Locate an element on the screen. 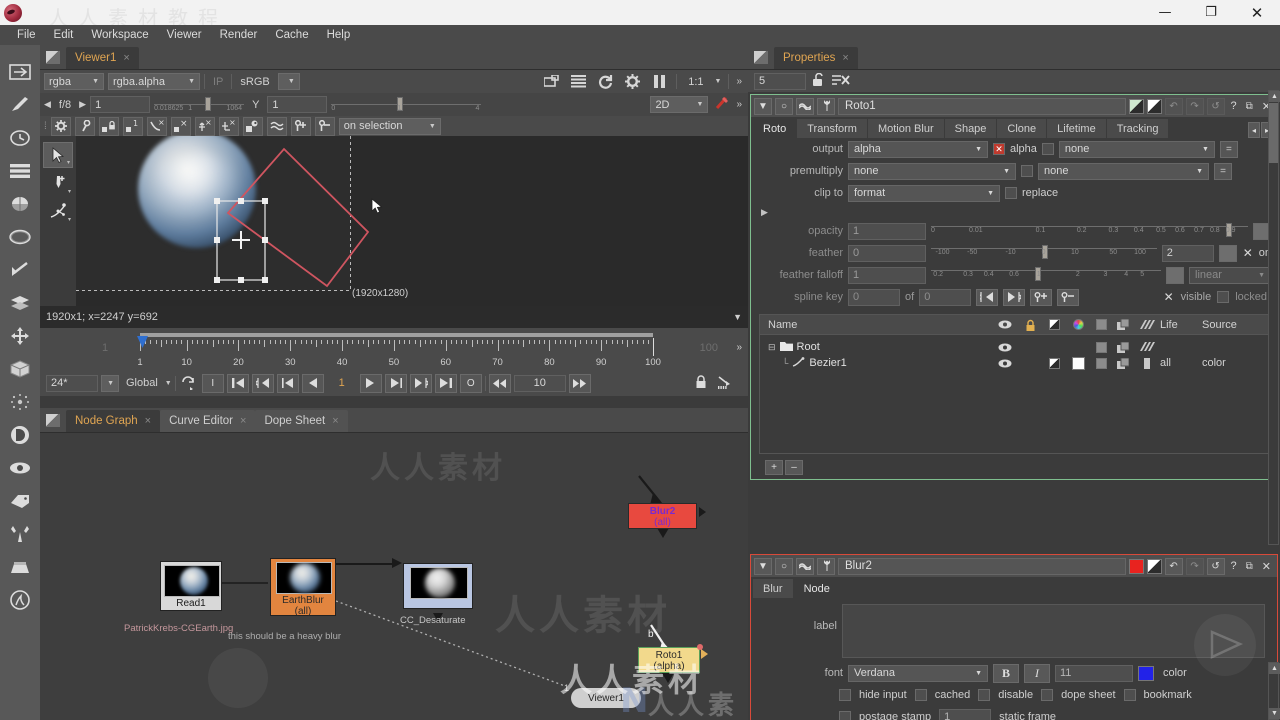 The height and width of the screenshot is (720, 1280). maximize-button: ❐ is located at coordinates (1211, 12).